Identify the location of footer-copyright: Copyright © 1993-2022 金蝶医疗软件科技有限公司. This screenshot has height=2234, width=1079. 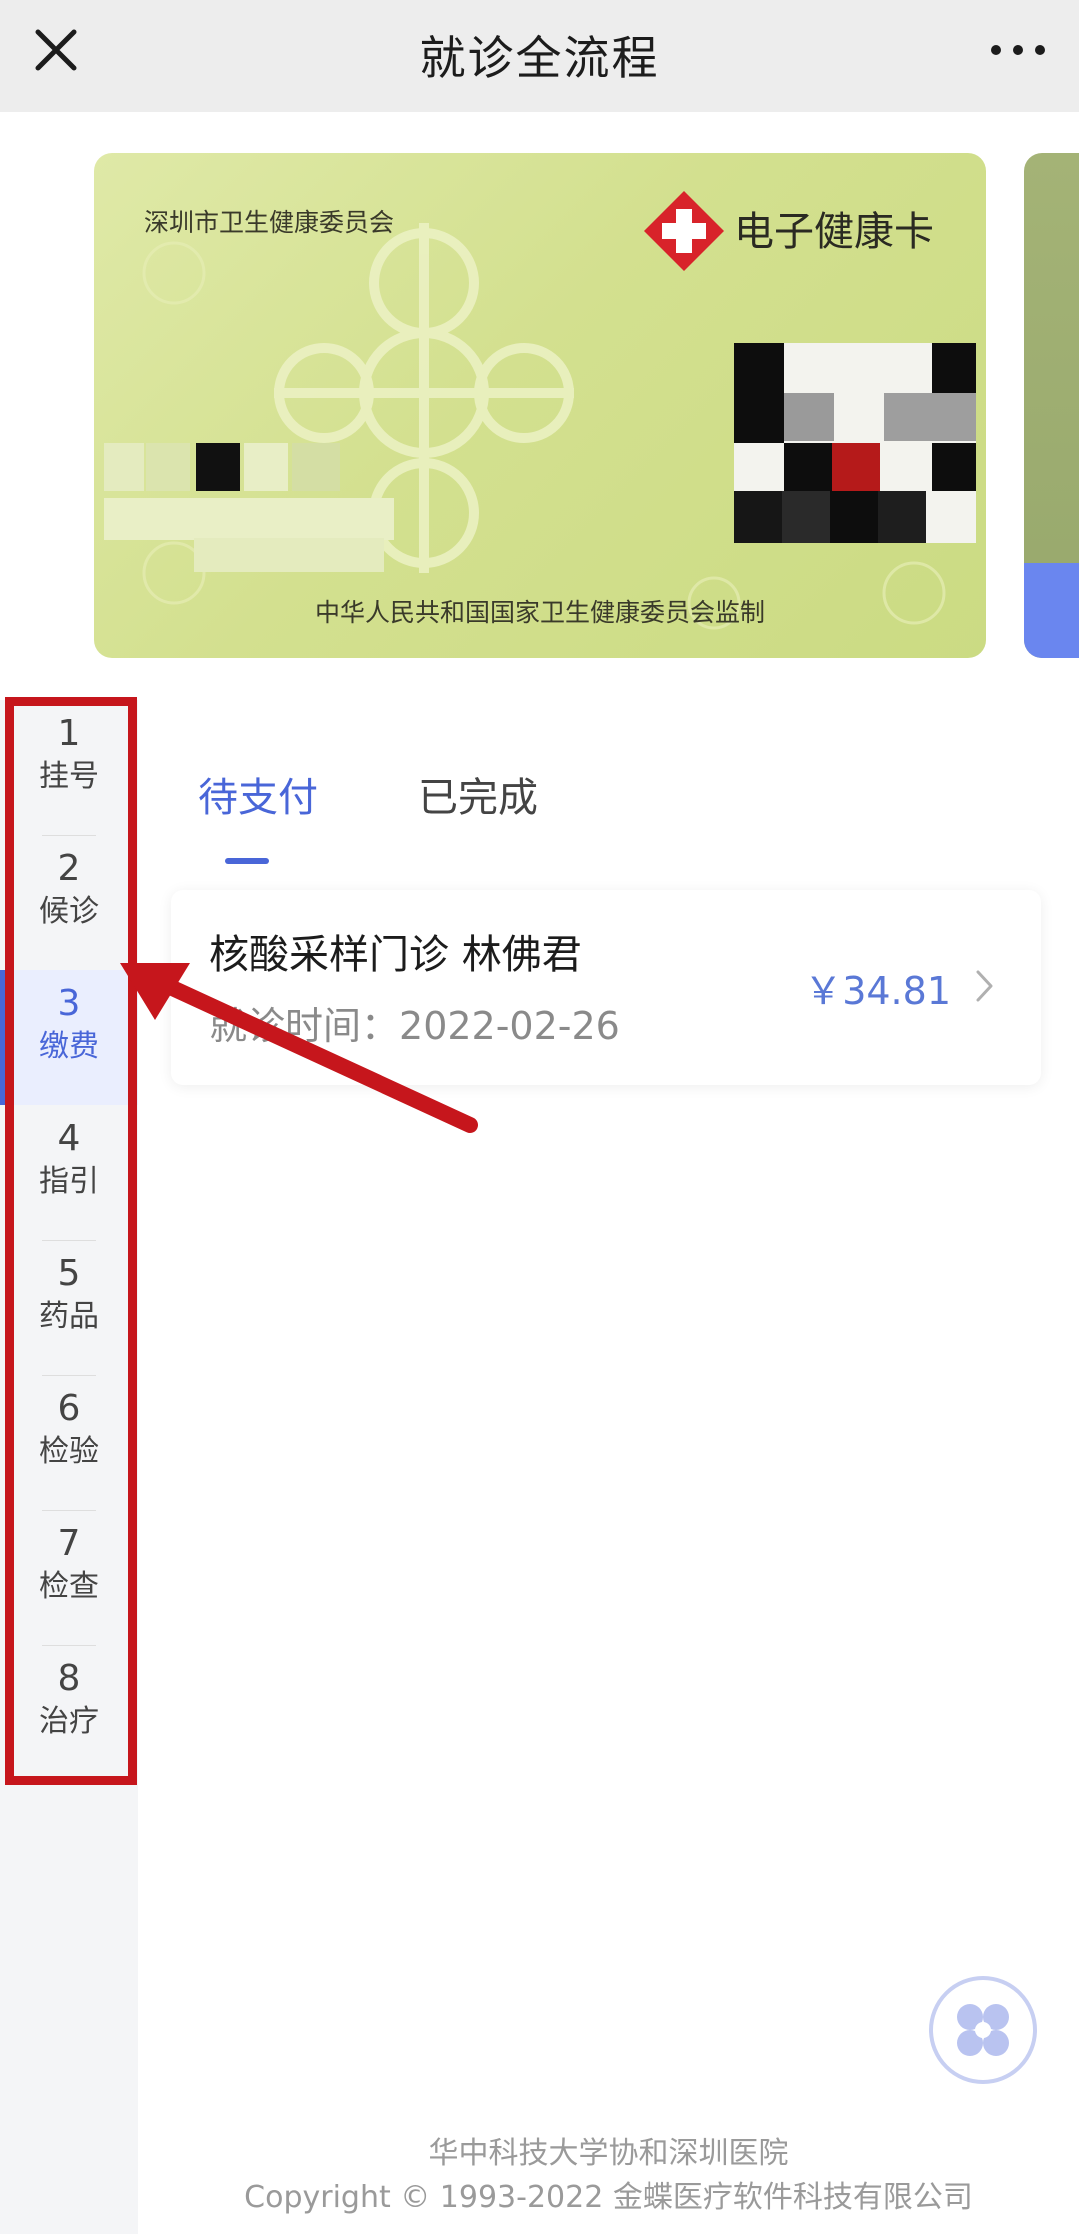
(608, 2197).